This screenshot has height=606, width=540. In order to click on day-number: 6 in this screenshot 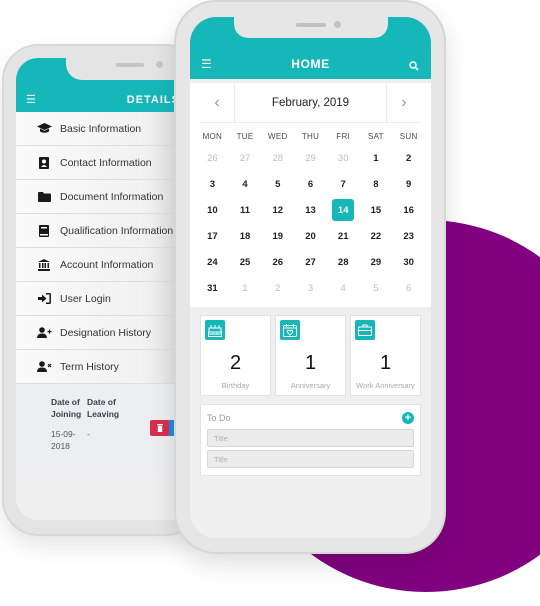, I will do `click(408, 288)`.